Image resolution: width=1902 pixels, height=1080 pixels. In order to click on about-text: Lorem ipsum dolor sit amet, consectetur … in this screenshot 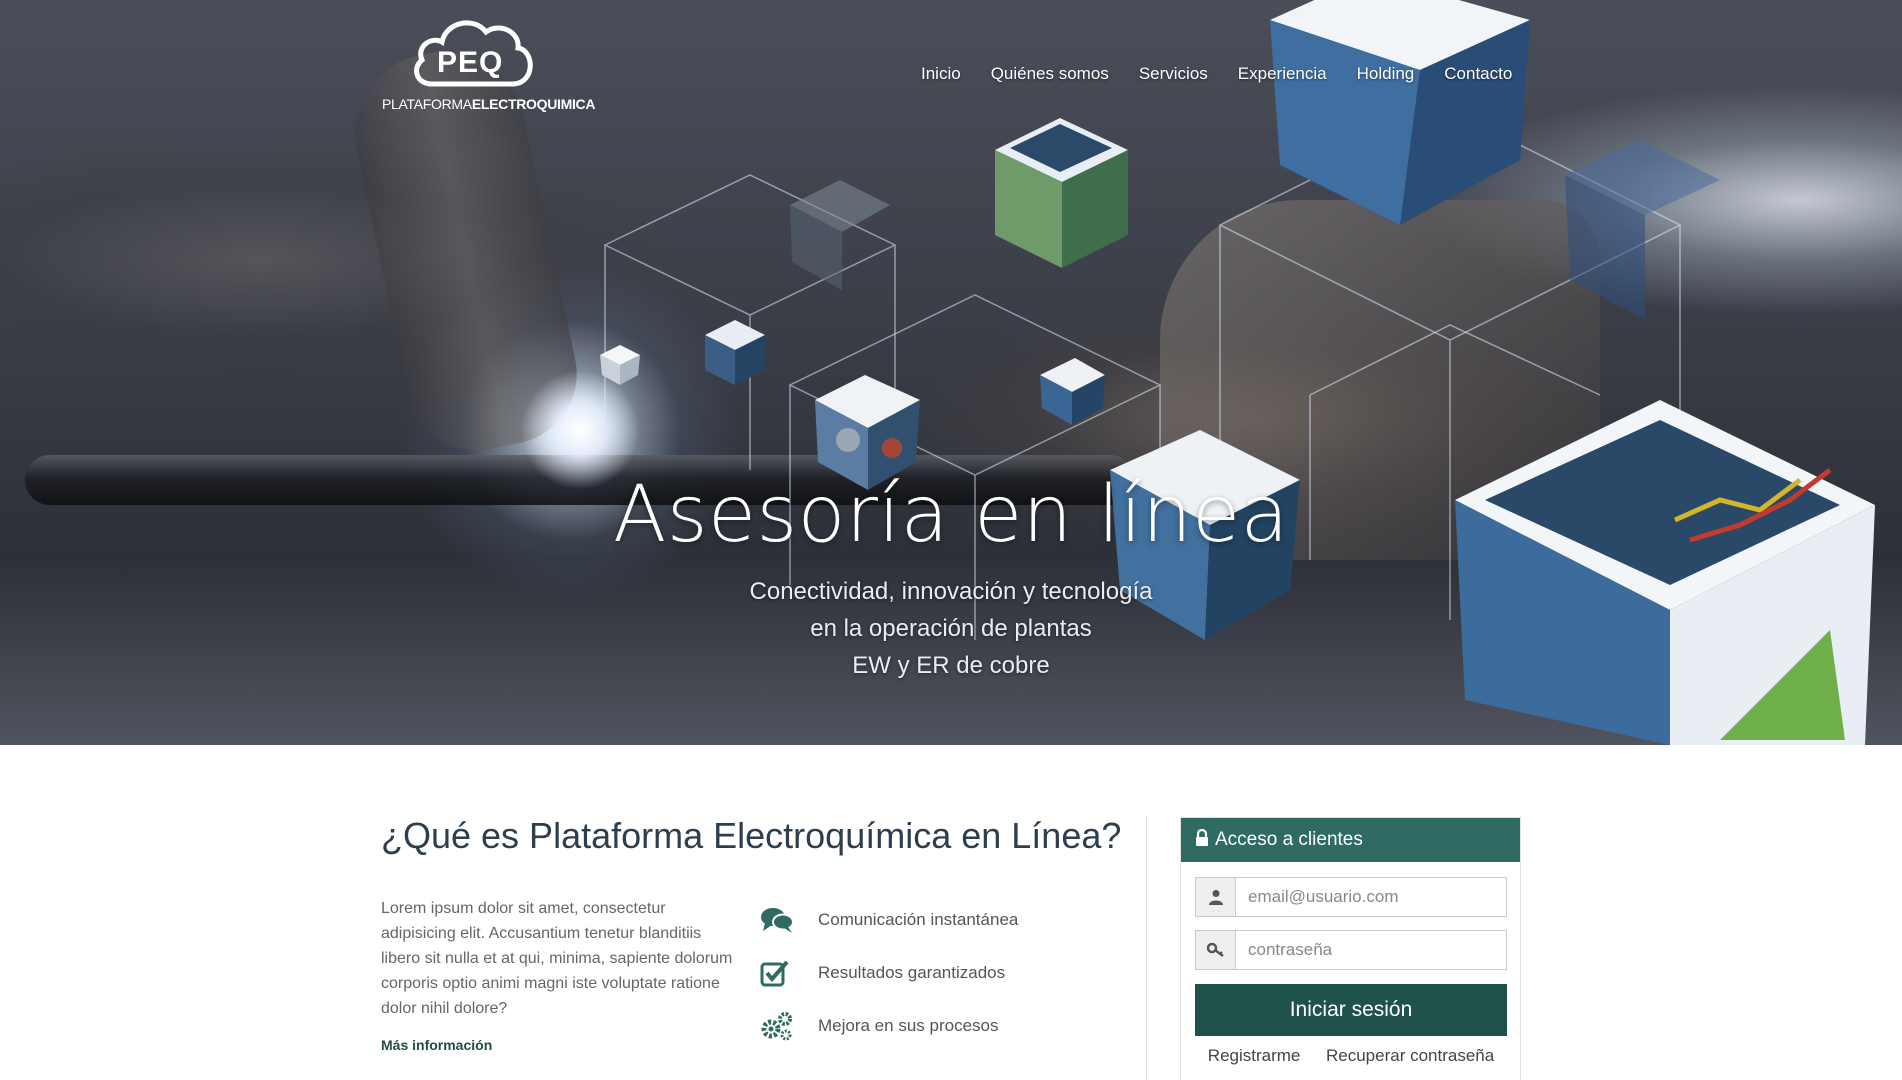, I will do `click(557, 958)`.